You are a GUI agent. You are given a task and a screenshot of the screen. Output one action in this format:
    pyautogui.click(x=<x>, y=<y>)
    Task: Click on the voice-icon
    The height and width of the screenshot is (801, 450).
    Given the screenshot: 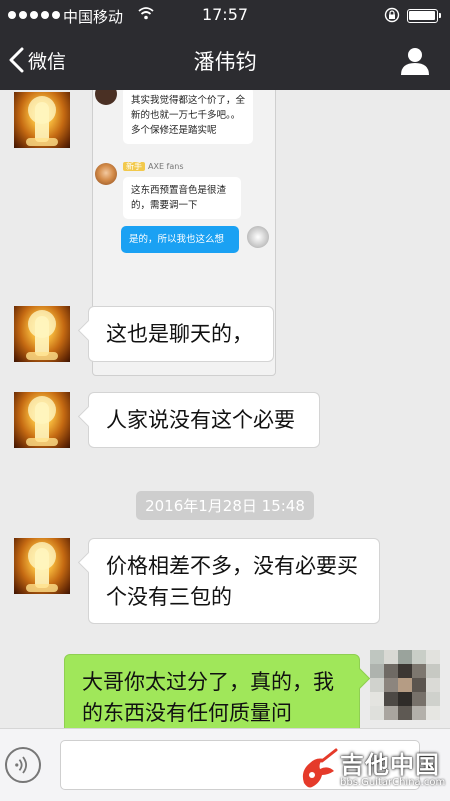 What is the action you would take?
    pyautogui.click(x=23, y=765)
    